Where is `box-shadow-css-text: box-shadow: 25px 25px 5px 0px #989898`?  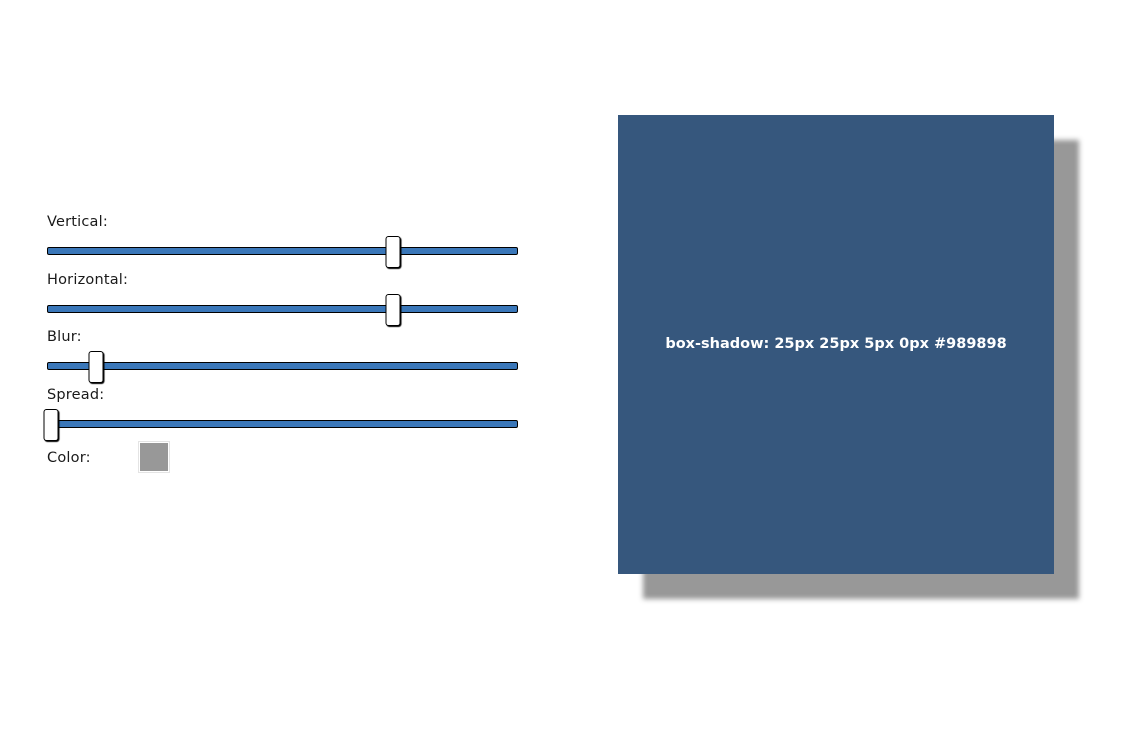 box-shadow-css-text: box-shadow: 25px 25px 5px 0px #989898 is located at coordinates (836, 343).